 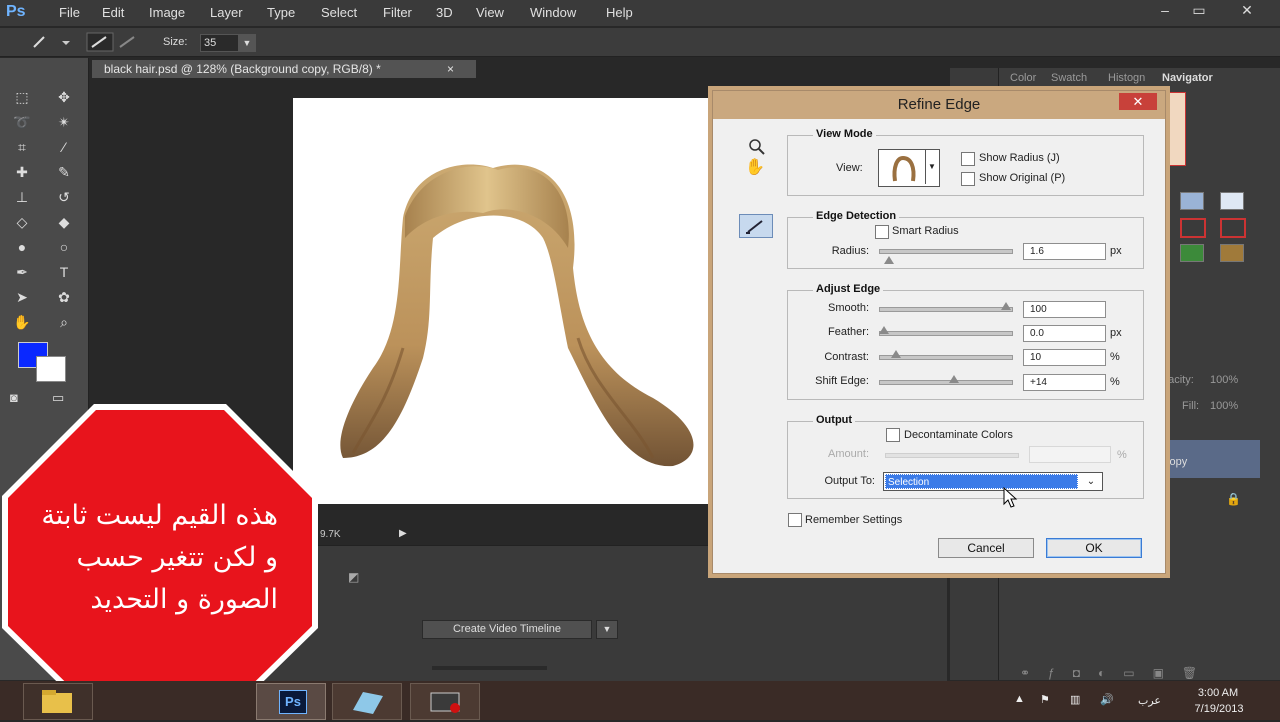 I want to click on history-brush-icon: ↺, so click(x=64, y=197).